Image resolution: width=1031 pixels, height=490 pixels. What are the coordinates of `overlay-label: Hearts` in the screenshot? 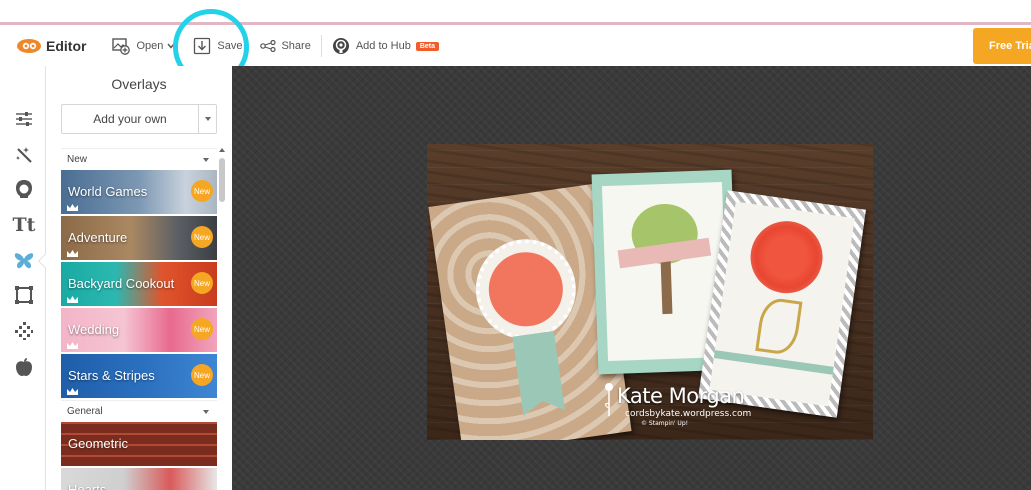 It's located at (87, 486).